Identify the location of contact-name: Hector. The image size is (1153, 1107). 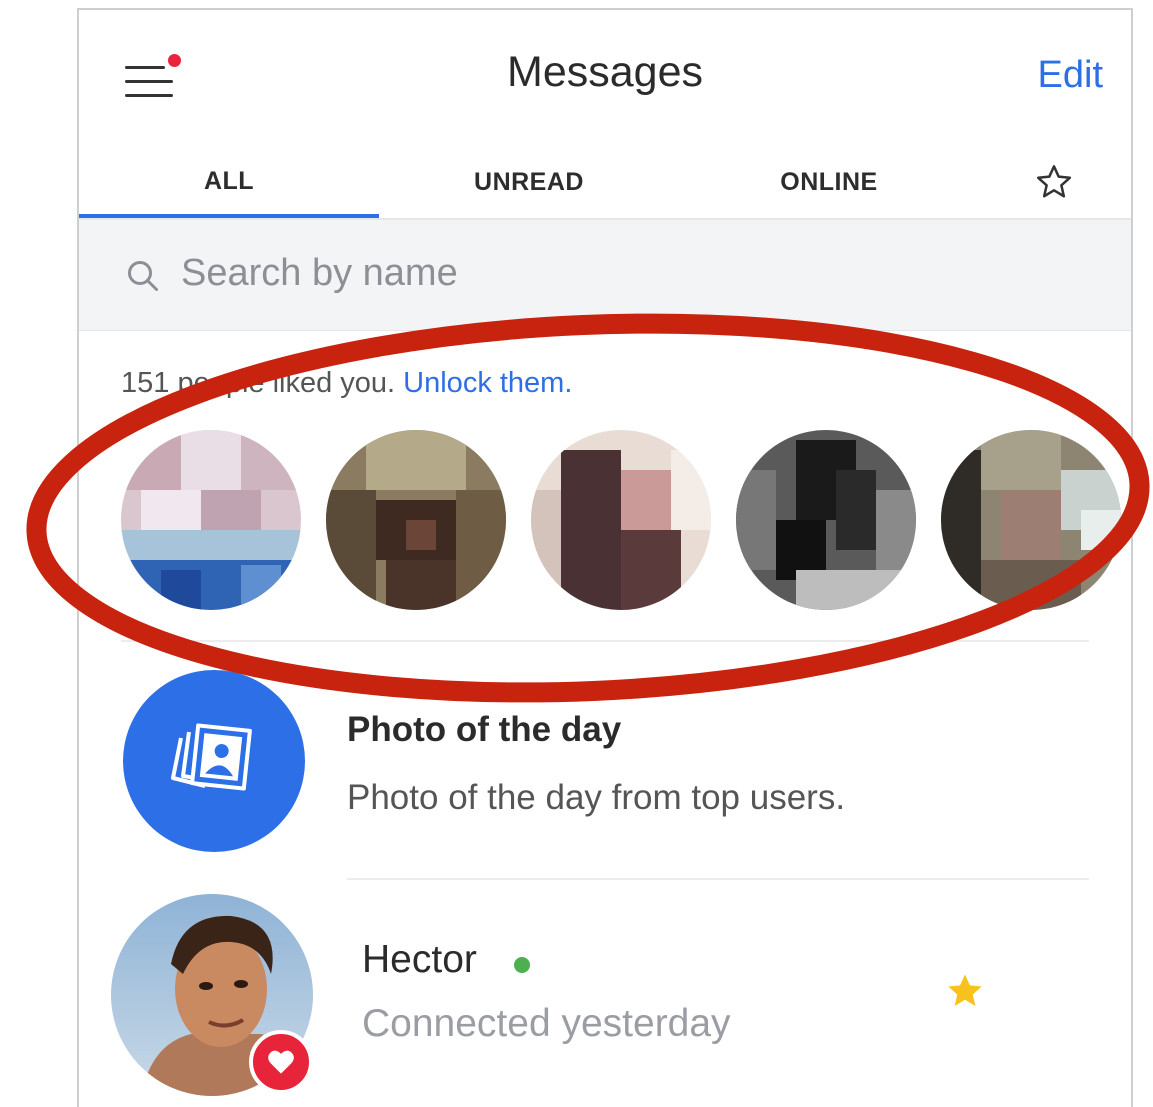
(419, 960).